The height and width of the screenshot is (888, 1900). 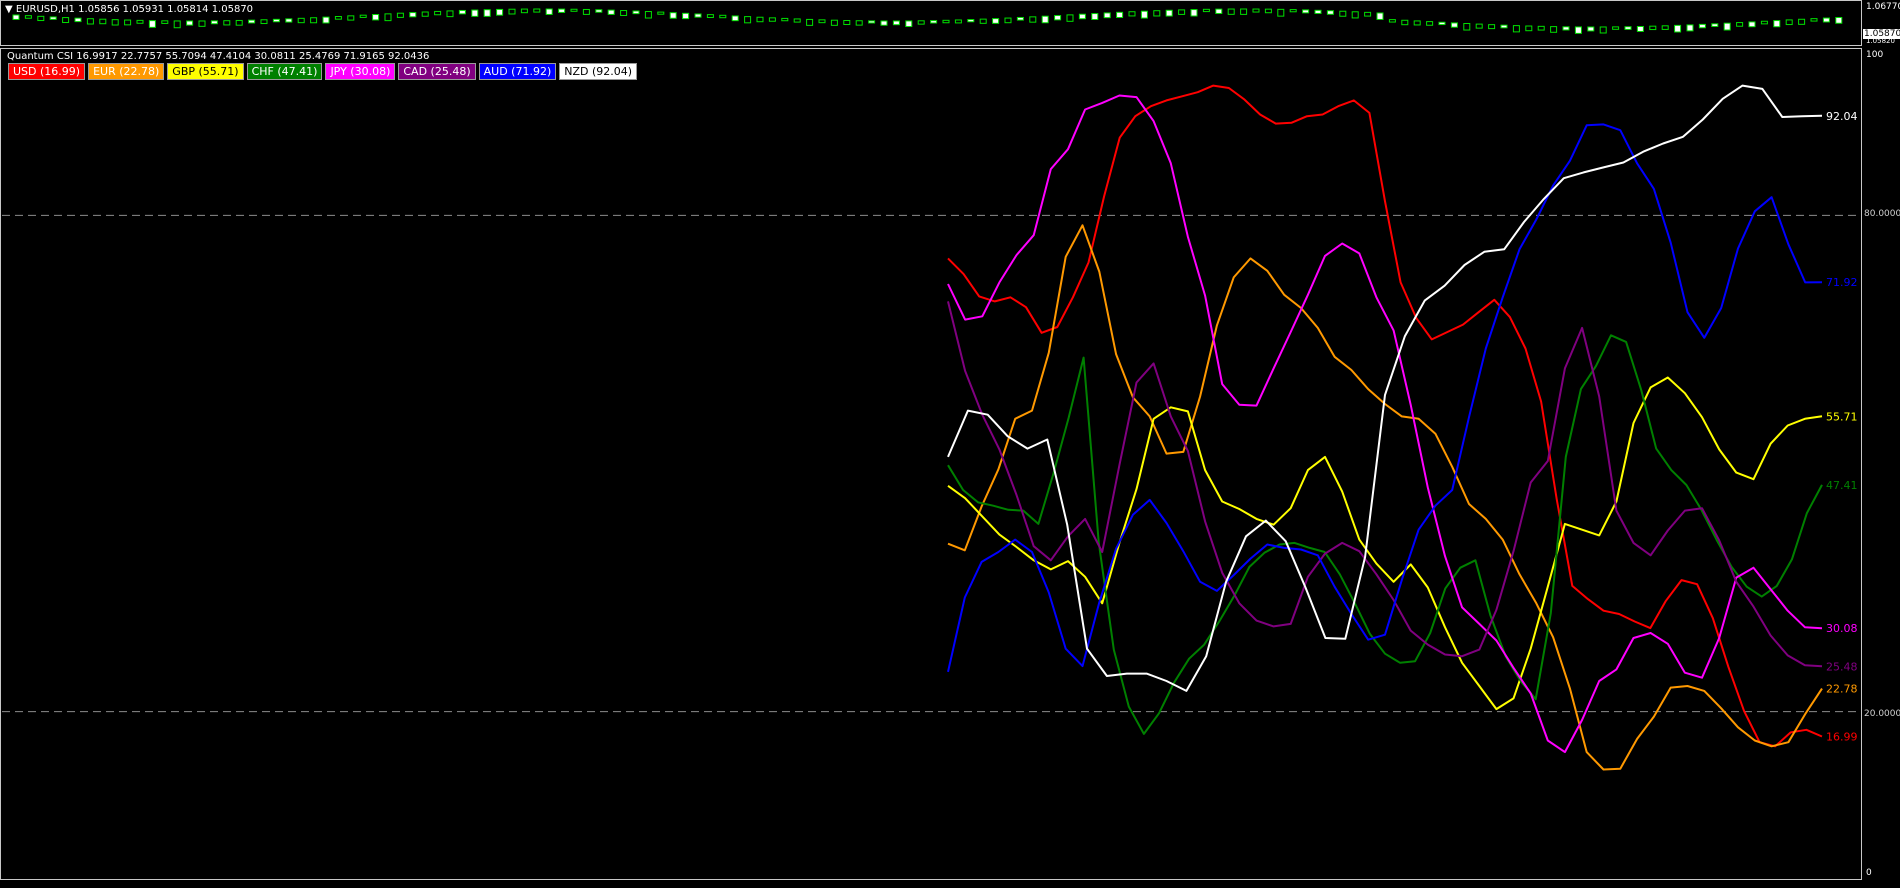 I want to click on indicator-axis-80: 80.0000, so click(x=1882, y=214).